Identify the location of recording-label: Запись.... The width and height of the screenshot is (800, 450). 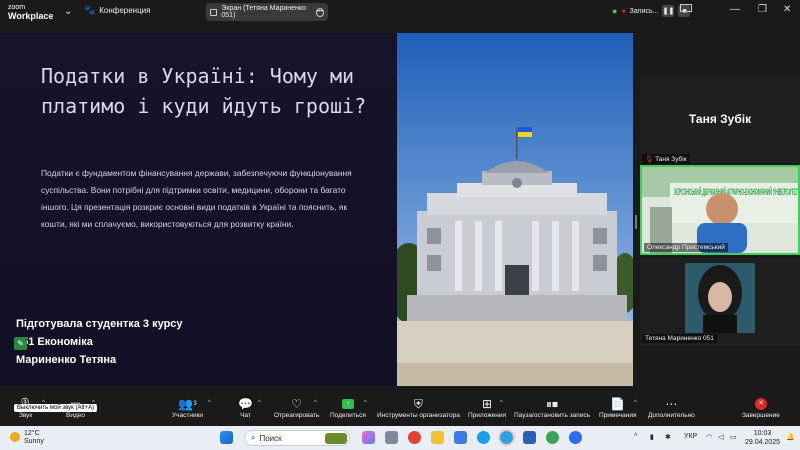
(644, 11).